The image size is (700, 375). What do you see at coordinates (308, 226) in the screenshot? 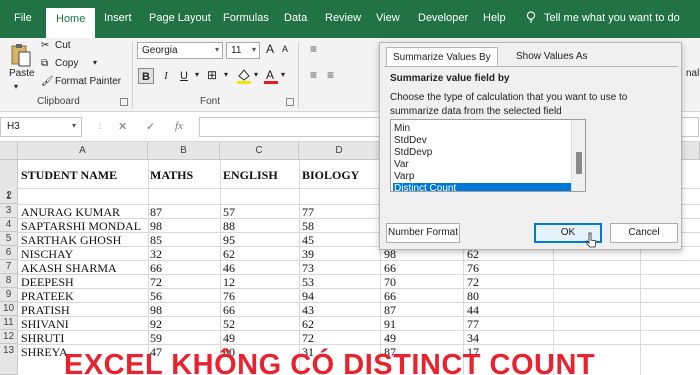
I see `table-cell: 58` at bounding box center [308, 226].